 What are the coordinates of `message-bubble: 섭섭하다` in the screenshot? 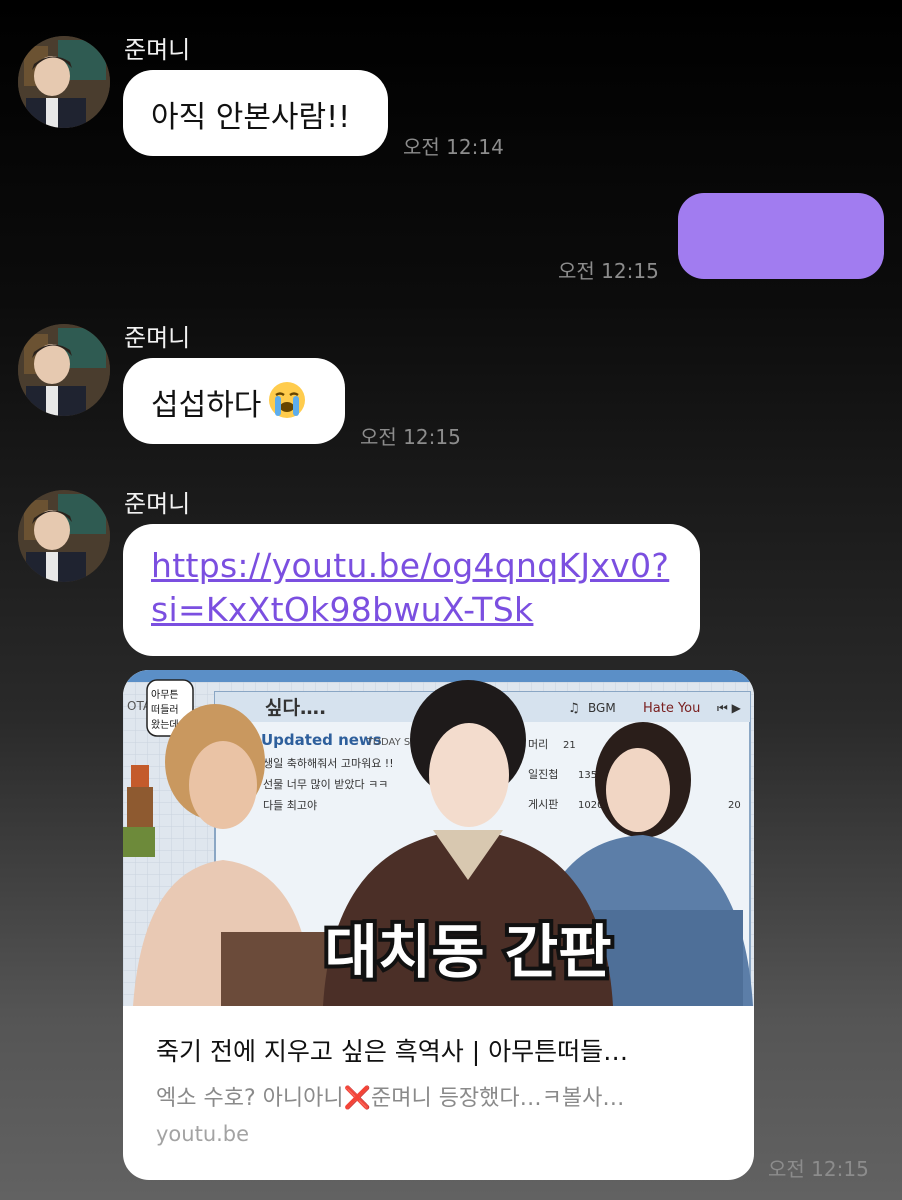 It's located at (234, 401).